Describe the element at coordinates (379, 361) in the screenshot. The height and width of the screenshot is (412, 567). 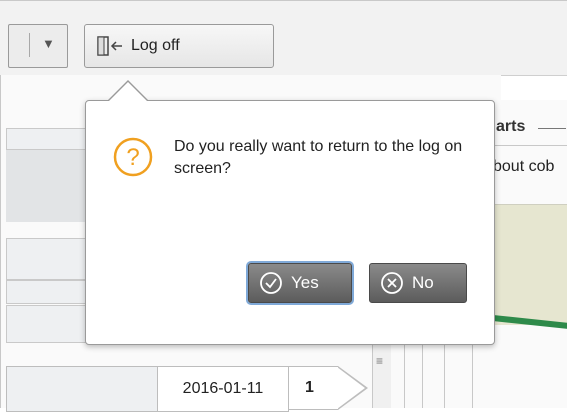
I see `scroll-grip-icon: ≡` at that location.